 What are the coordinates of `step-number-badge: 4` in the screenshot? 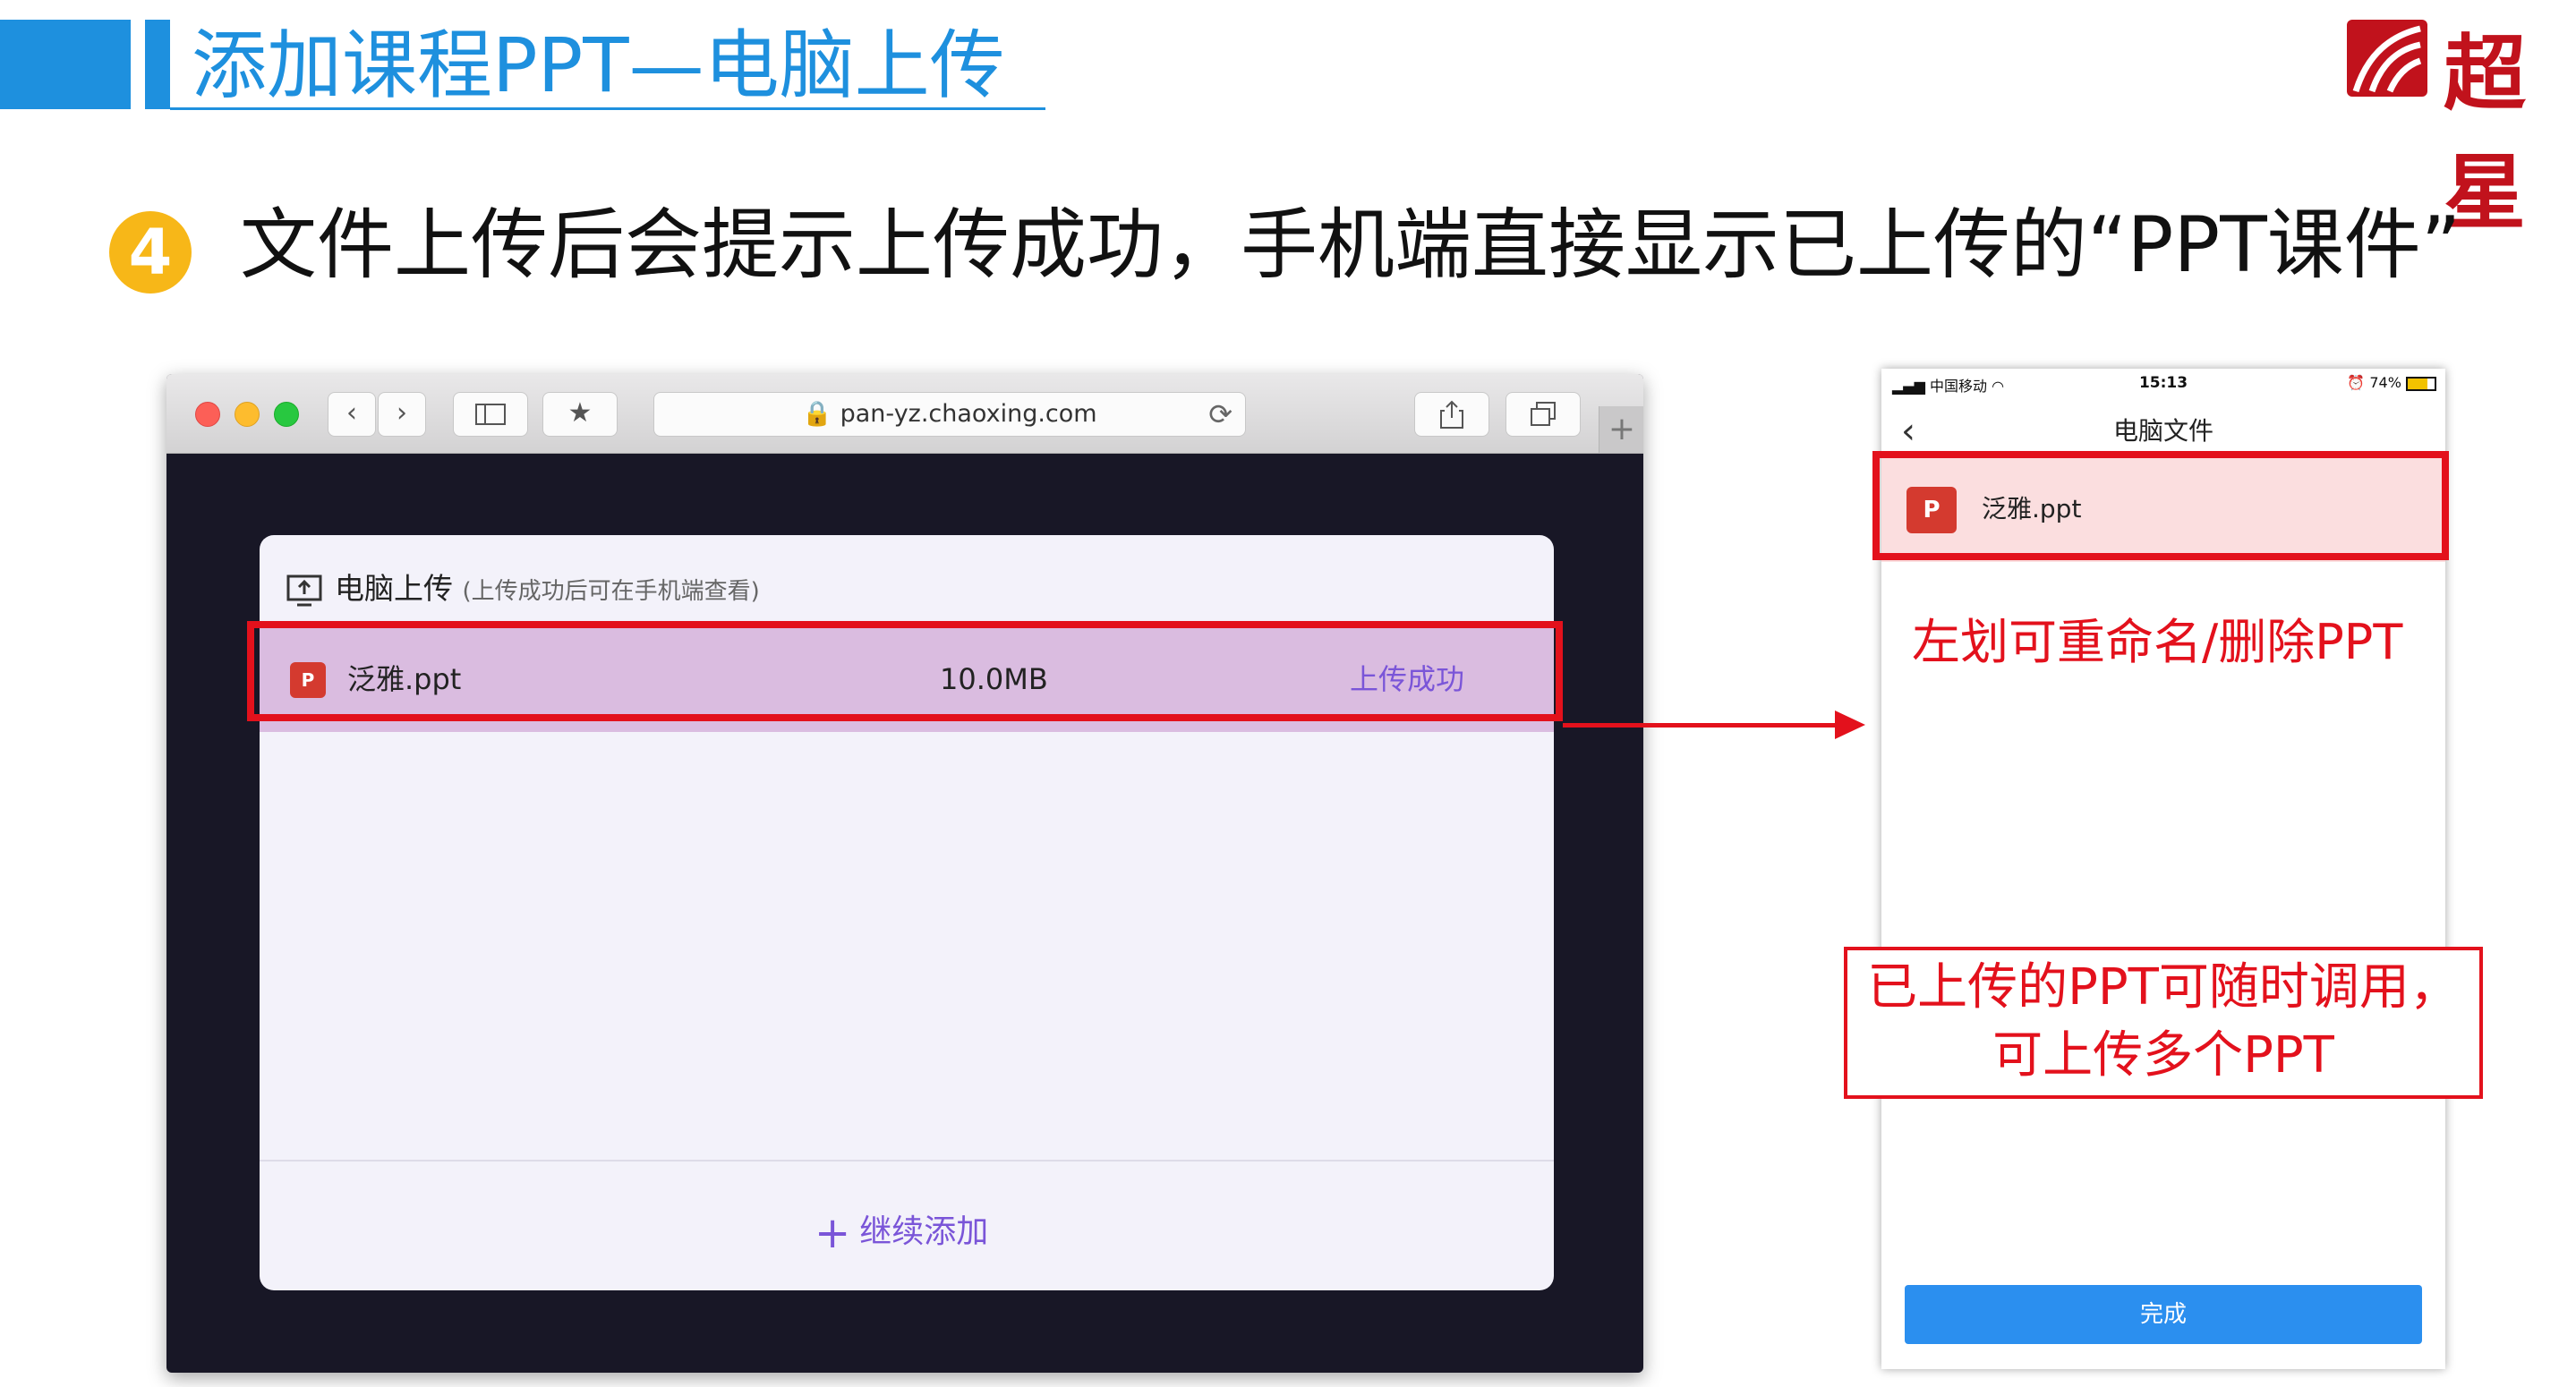 It's located at (150, 253).